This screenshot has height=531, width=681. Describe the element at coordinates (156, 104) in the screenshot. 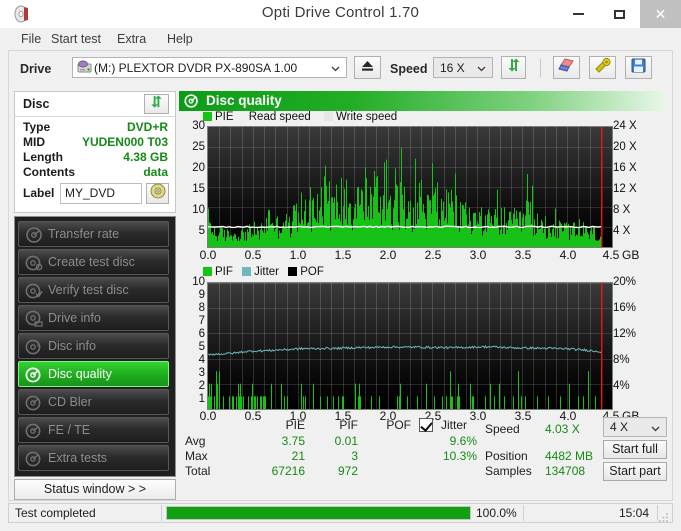

I see `disc-refresh-button` at that location.